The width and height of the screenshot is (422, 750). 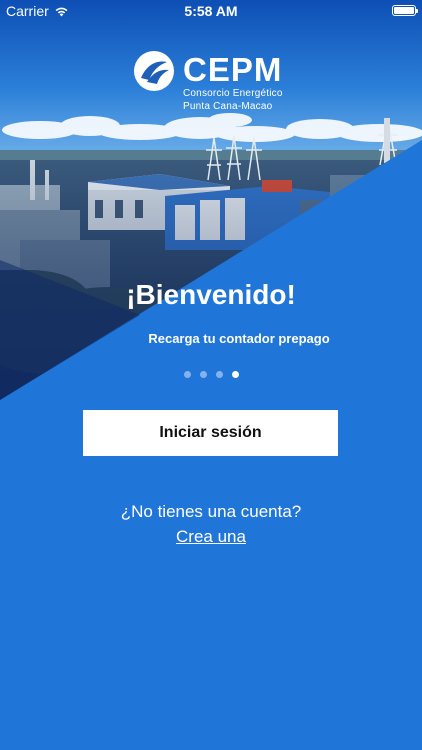 What do you see at coordinates (211, 374) in the screenshot?
I see `page-indicator` at bounding box center [211, 374].